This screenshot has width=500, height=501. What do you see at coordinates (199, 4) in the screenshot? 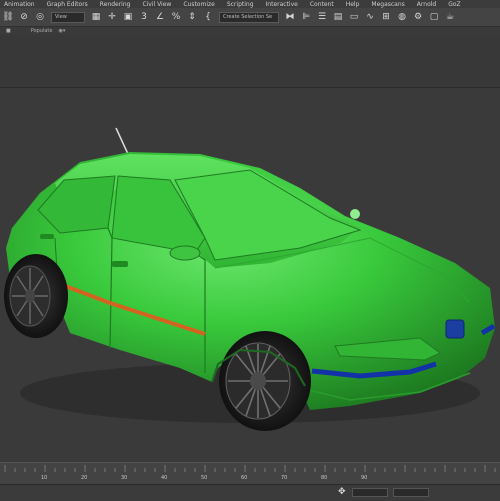
I see `menu-customize: Customize` at bounding box center [199, 4].